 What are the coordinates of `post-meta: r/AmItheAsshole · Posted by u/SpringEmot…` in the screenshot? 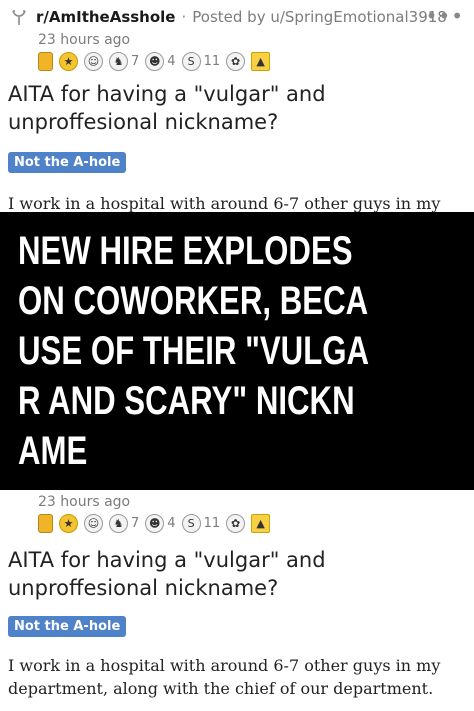 It's located at (227, 17).